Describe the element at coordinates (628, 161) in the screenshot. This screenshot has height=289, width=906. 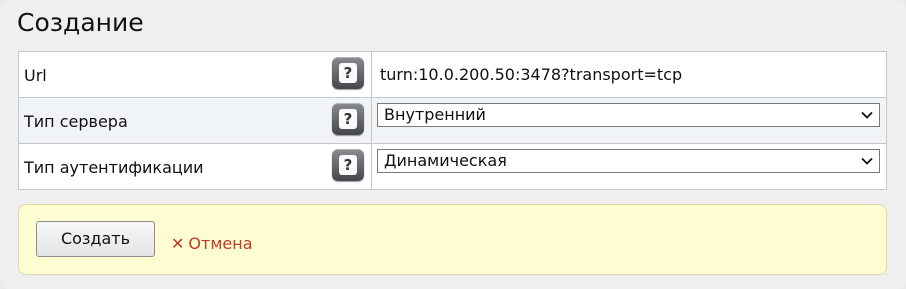
I see `auth-type-select: Динамическая` at that location.